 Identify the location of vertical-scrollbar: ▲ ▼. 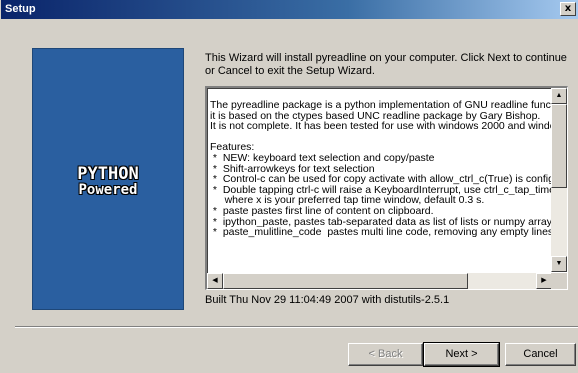
(559, 180).